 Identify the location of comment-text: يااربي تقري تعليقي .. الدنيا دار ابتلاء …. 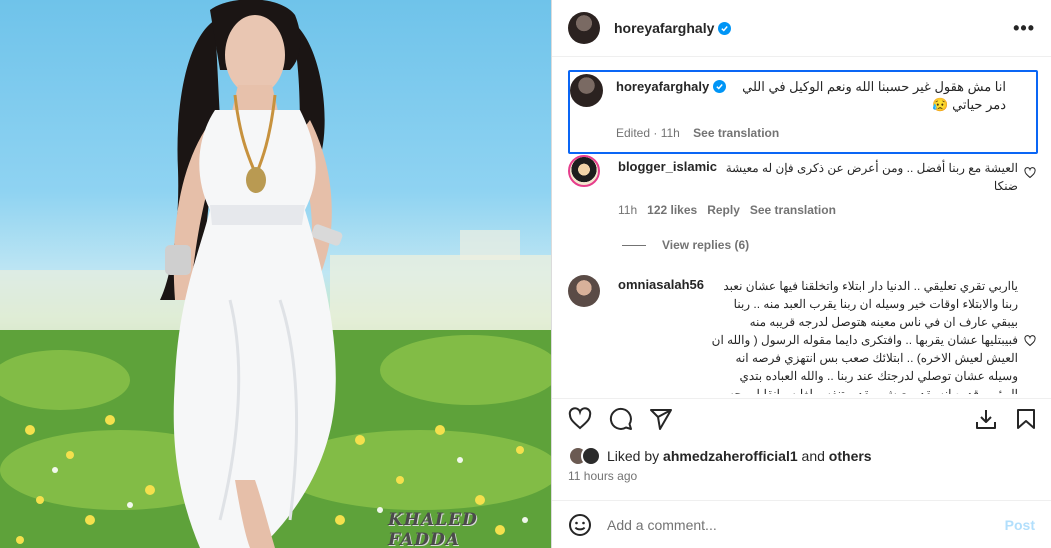
(864, 336).